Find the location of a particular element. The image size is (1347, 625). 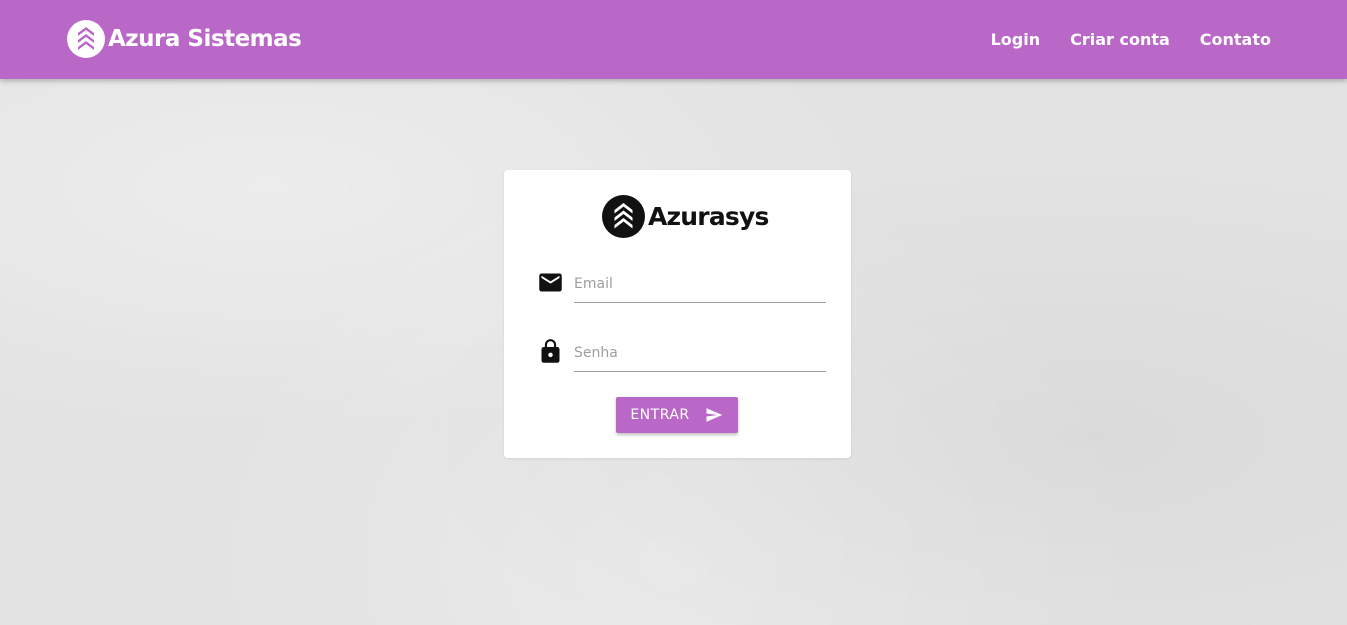

email-field-group is located at coordinates (682, 285).